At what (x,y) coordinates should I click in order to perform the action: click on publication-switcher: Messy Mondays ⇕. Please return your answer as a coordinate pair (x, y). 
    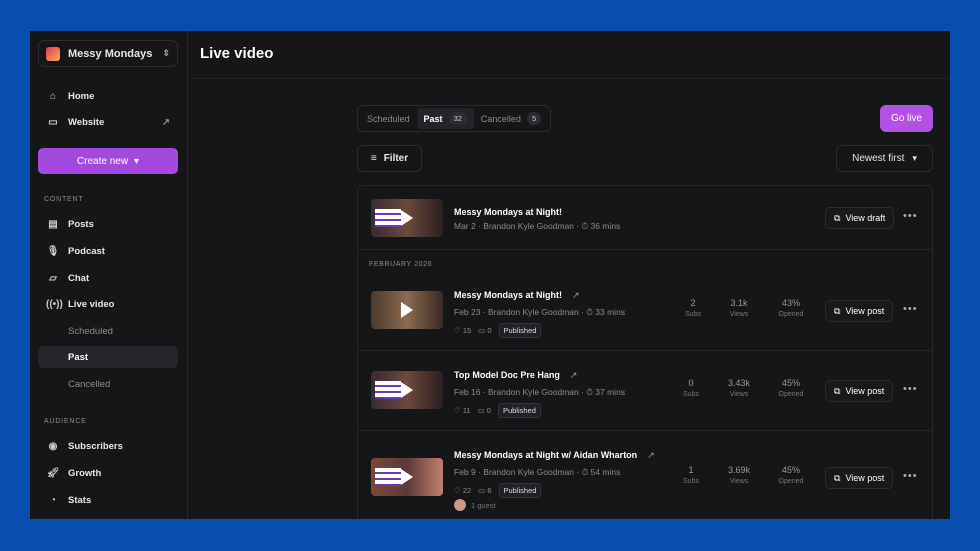
    Looking at the image, I should click on (108, 53).